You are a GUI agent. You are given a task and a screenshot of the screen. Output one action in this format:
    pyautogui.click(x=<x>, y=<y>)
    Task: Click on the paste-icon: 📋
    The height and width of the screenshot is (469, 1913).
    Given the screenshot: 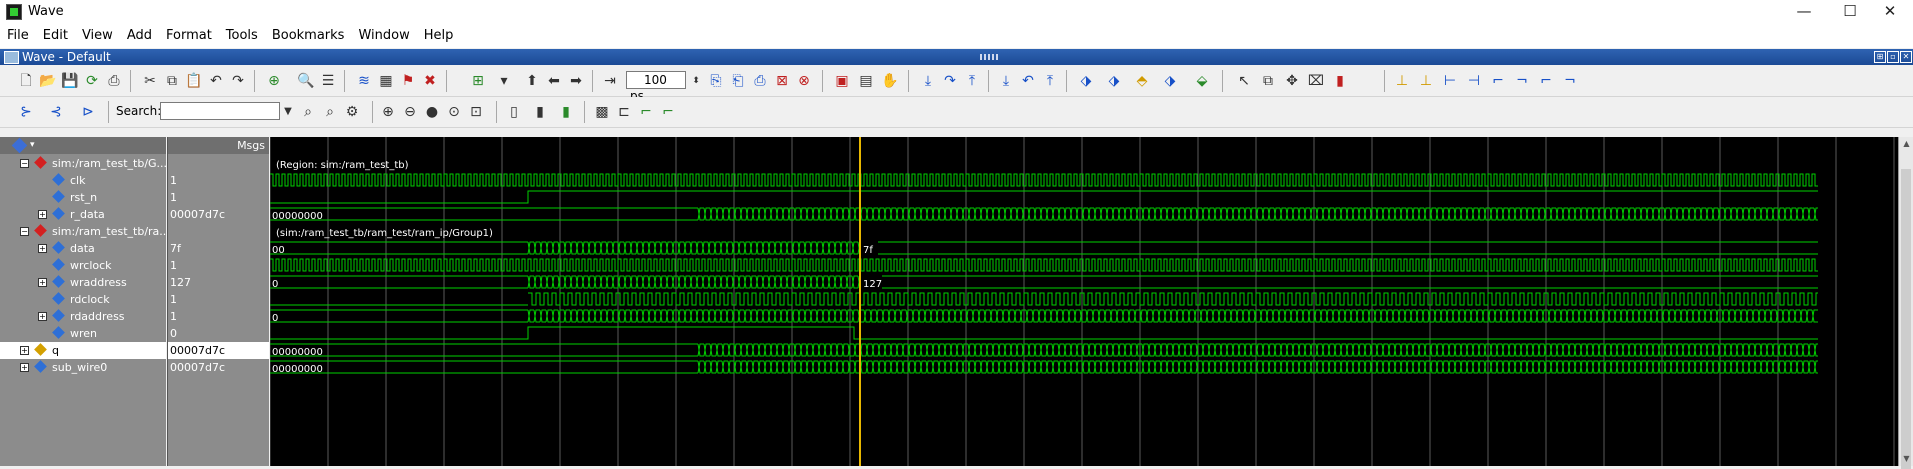 What is the action you would take?
    pyautogui.click(x=194, y=81)
    